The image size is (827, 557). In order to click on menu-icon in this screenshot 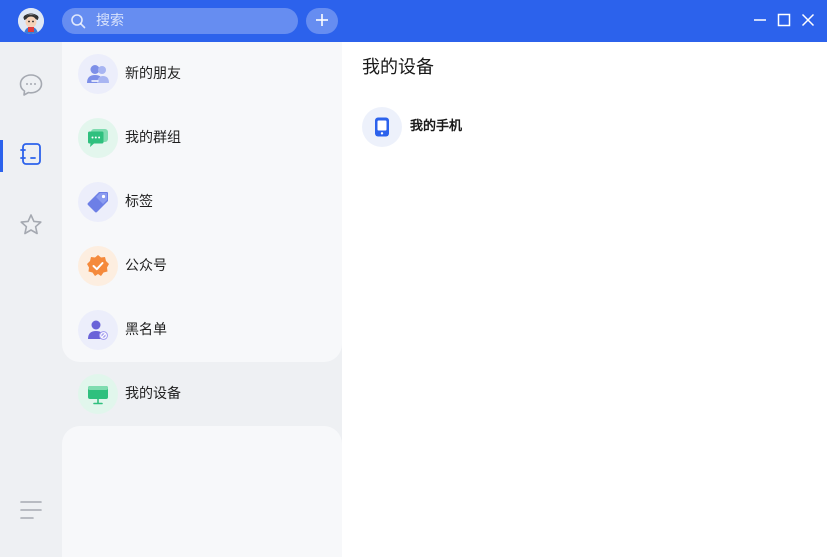, I will do `click(31, 512)`.